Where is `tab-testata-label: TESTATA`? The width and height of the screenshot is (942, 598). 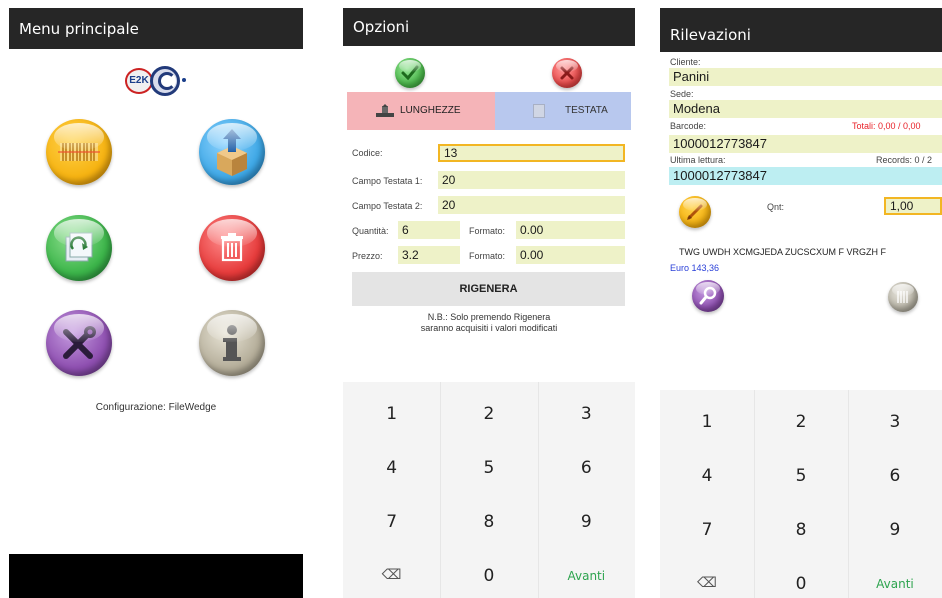
tab-testata-label: TESTATA is located at coordinates (586, 110).